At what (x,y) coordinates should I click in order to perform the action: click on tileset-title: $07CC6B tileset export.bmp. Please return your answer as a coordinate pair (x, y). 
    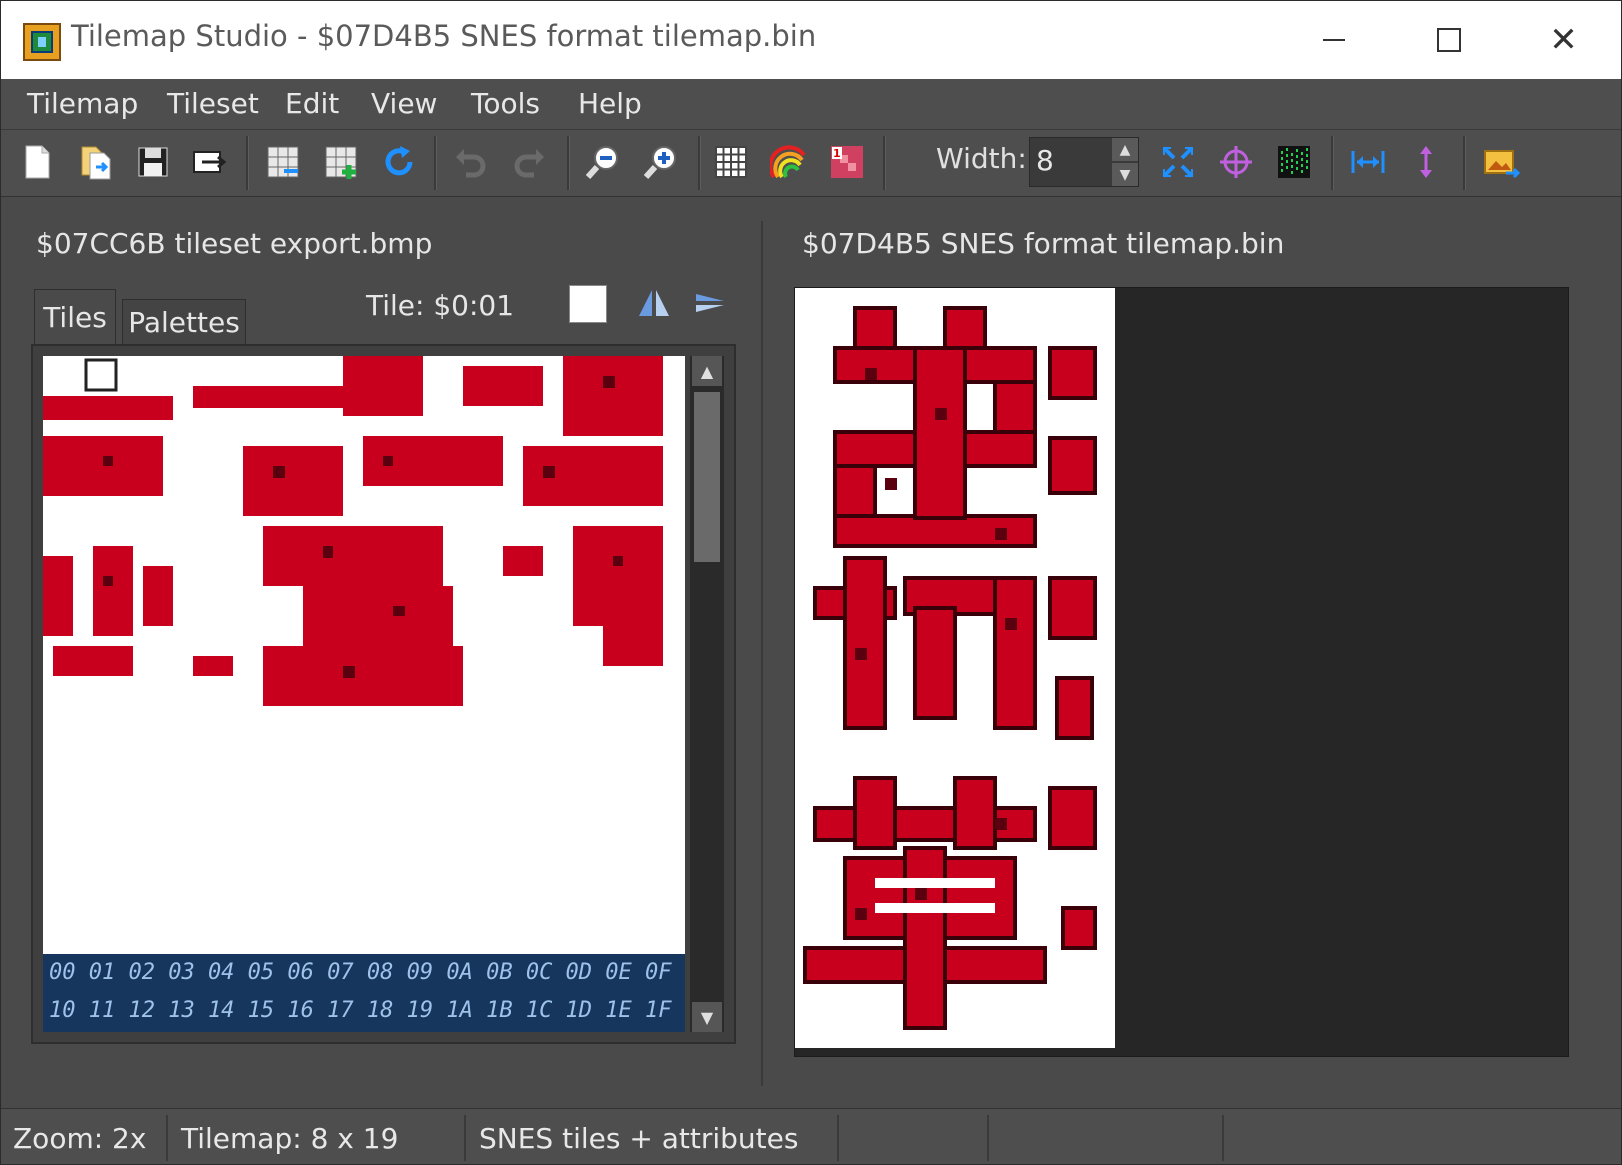
    Looking at the image, I should click on (234, 243).